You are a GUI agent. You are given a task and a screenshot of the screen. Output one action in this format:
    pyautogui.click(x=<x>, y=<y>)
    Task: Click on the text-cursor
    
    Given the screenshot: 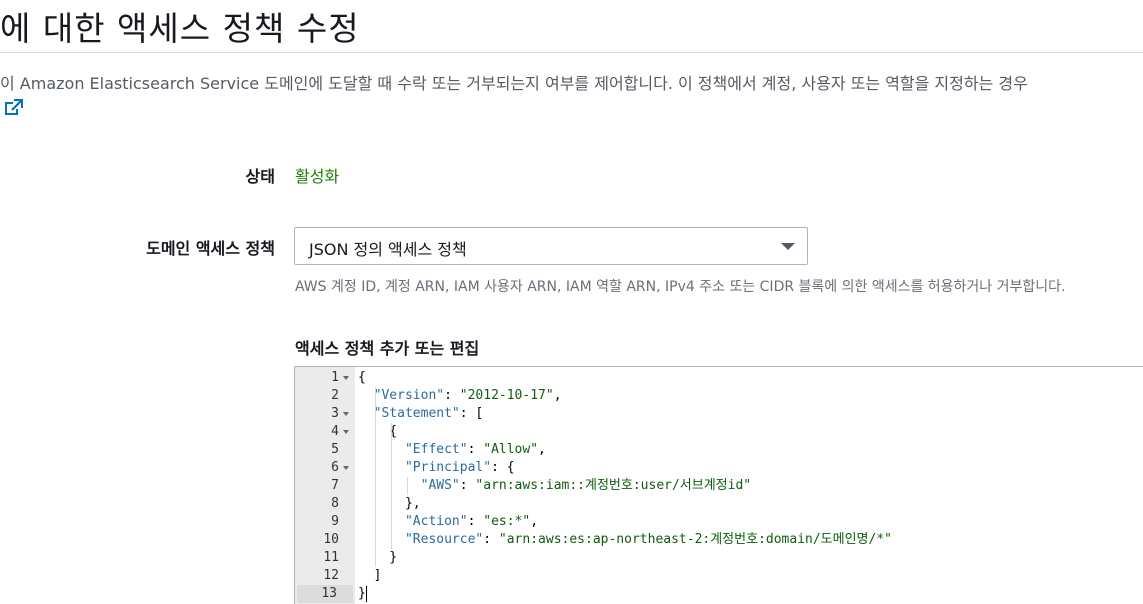 What is the action you would take?
    pyautogui.click(x=366, y=594)
    